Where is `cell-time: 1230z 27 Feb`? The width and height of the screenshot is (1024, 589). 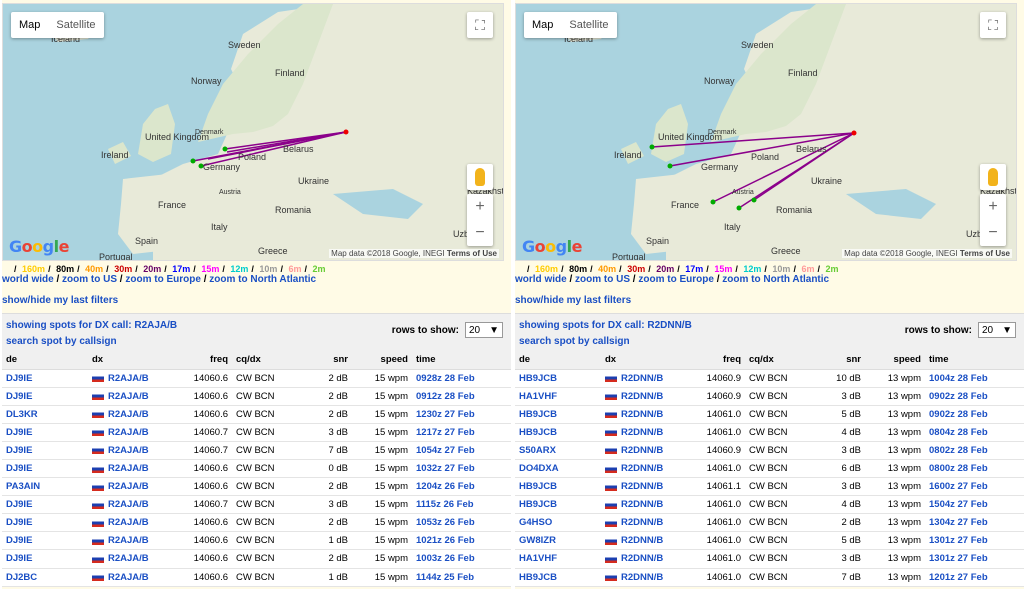 cell-time: 1230z 27 Feb is located at coordinates (461, 414).